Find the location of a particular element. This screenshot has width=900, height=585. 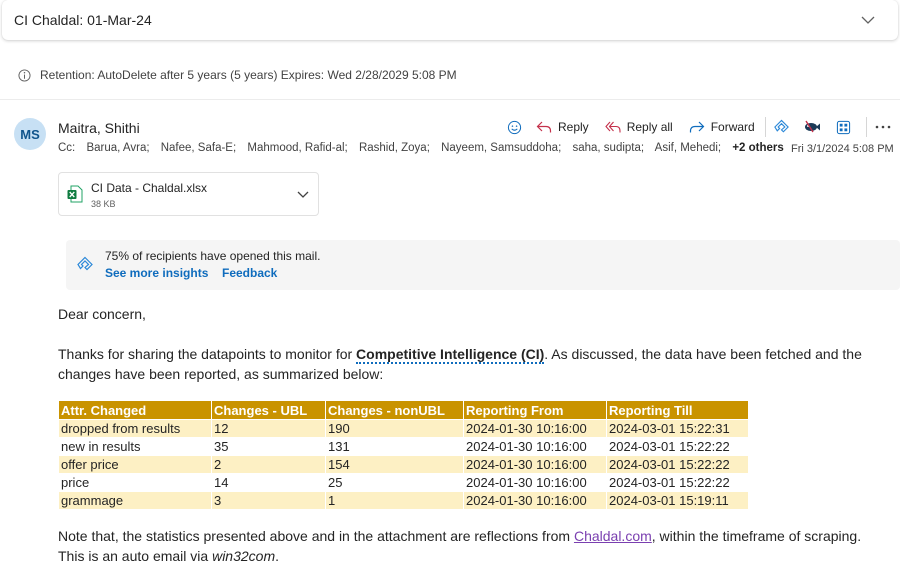

cc-recipient: Nayeem, Samsuddoha; is located at coordinates (501, 148).